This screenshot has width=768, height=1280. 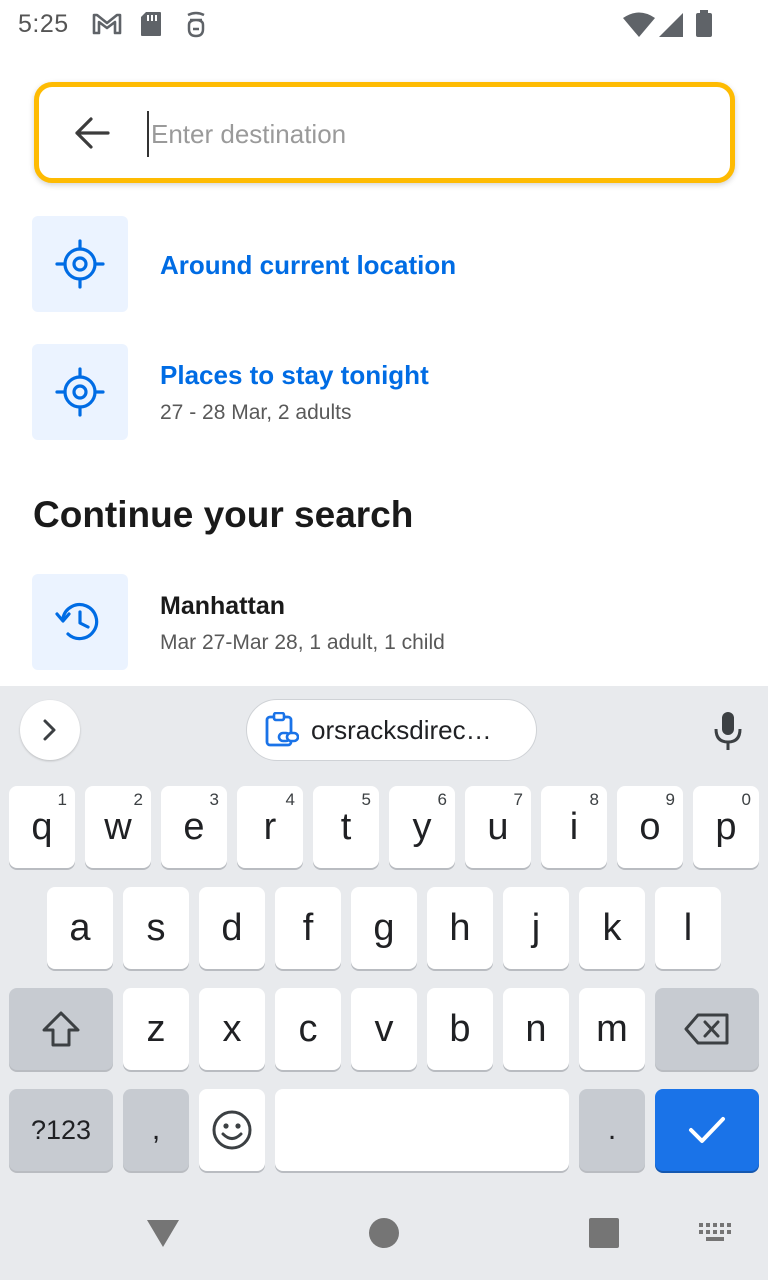 I want to click on chevron-right-icon, so click(x=49, y=730).